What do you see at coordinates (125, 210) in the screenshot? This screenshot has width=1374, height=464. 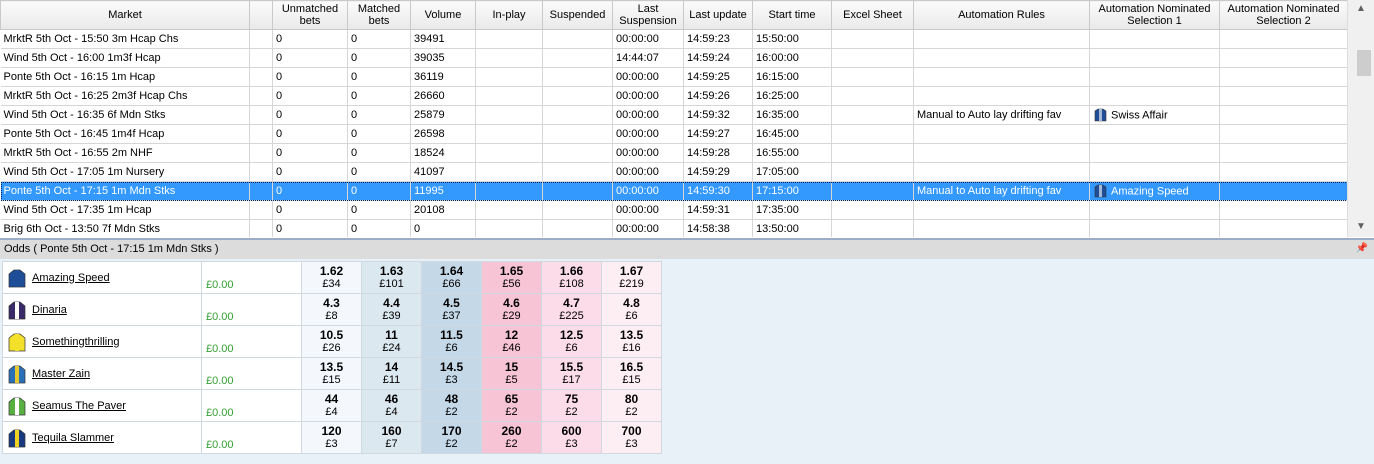 I see `cell-market: Wind 5th Oct - 17:35 1m Hcap` at bounding box center [125, 210].